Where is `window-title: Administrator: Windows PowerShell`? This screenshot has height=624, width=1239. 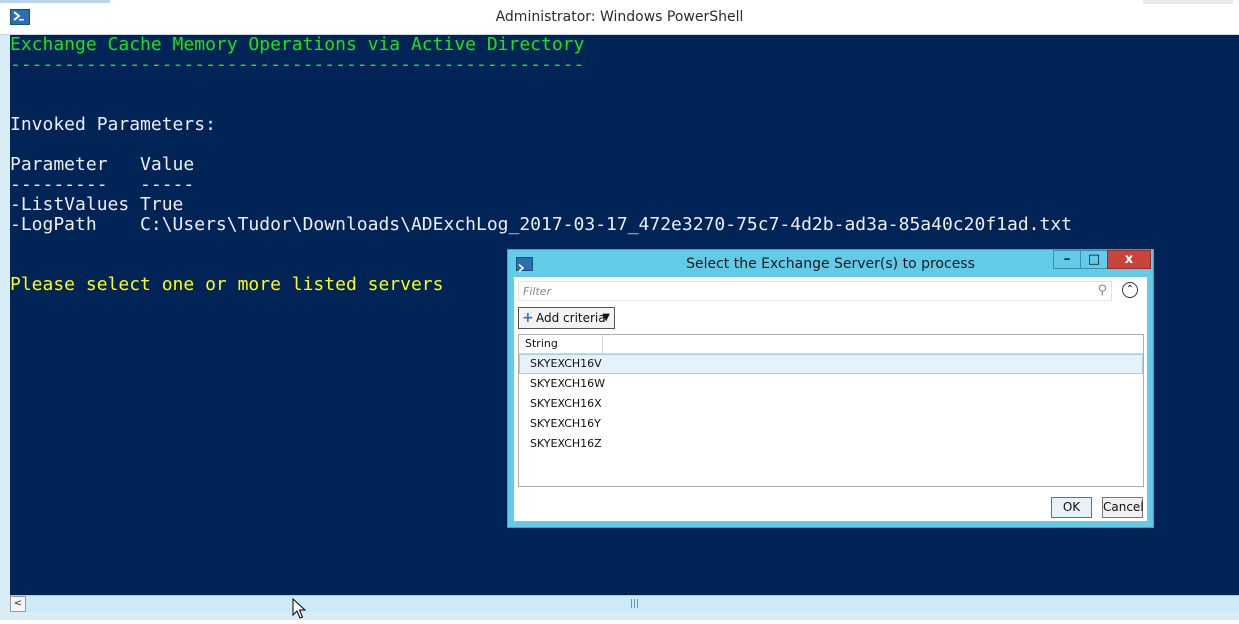
window-title: Administrator: Windows PowerShell is located at coordinates (619, 17).